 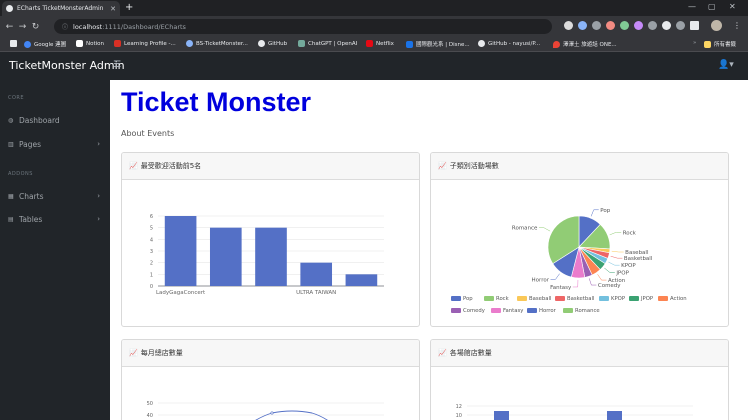 What do you see at coordinates (144, 26) in the screenshot?
I see `url-path: :1111/Dashboard/ECharts` at bounding box center [144, 26].